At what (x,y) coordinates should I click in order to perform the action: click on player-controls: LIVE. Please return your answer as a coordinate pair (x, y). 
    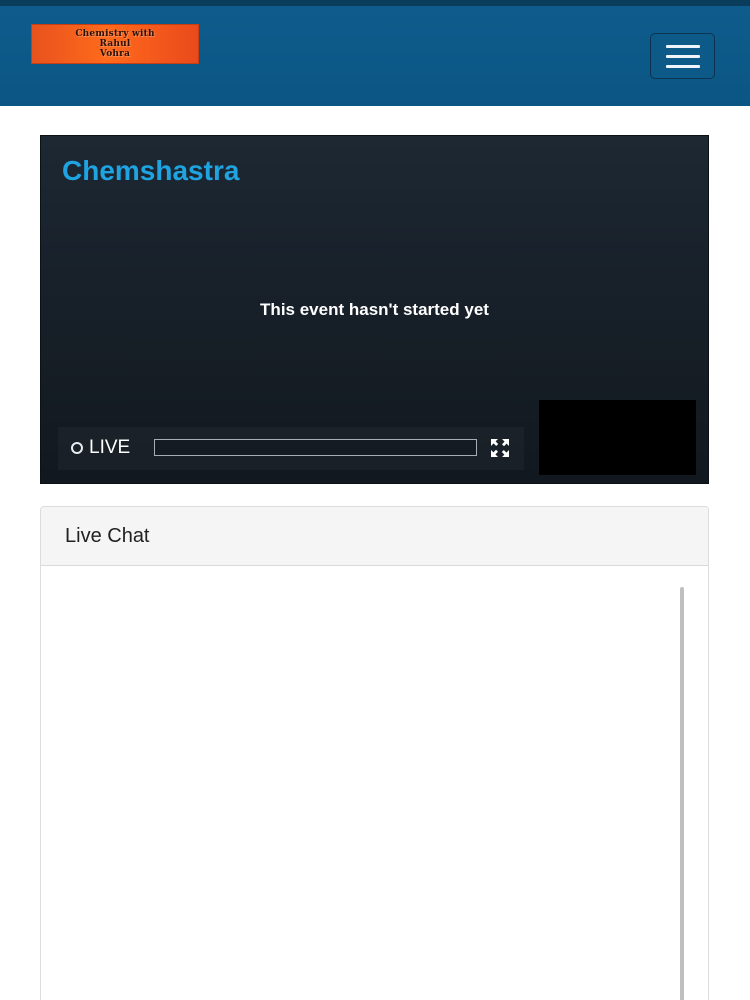
    Looking at the image, I should click on (291, 448).